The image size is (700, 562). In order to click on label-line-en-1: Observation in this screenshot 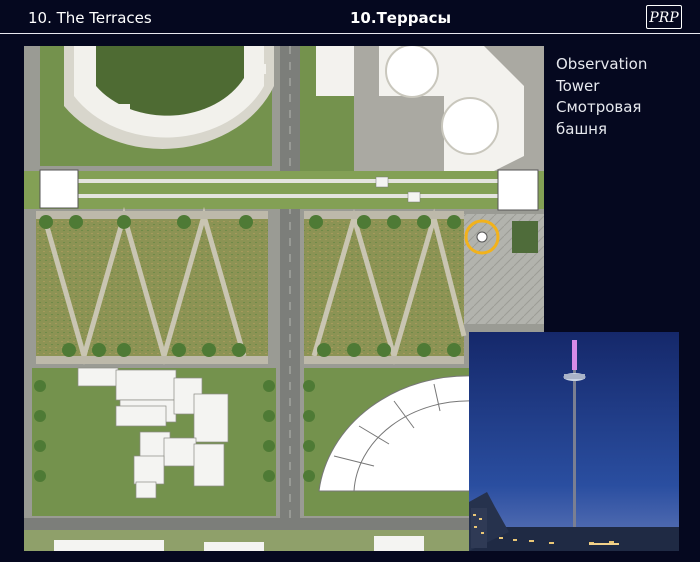, I will do `click(602, 64)`.